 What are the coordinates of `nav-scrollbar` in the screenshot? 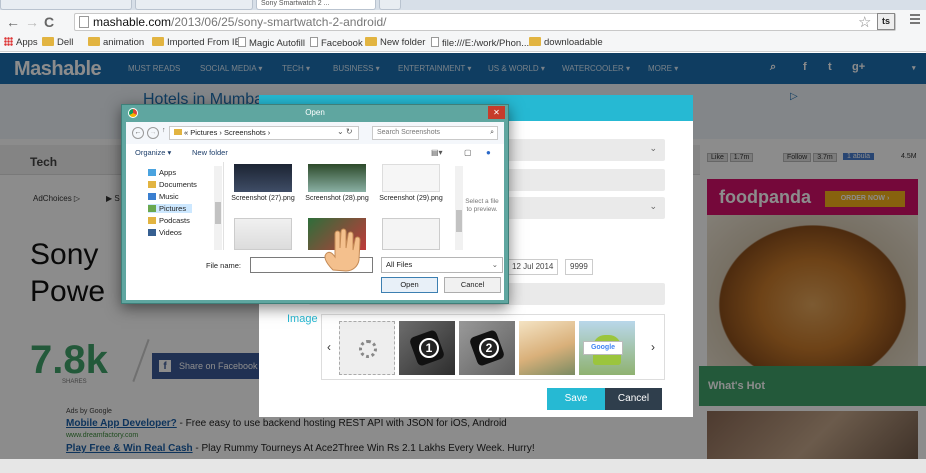 It's located at (218, 208).